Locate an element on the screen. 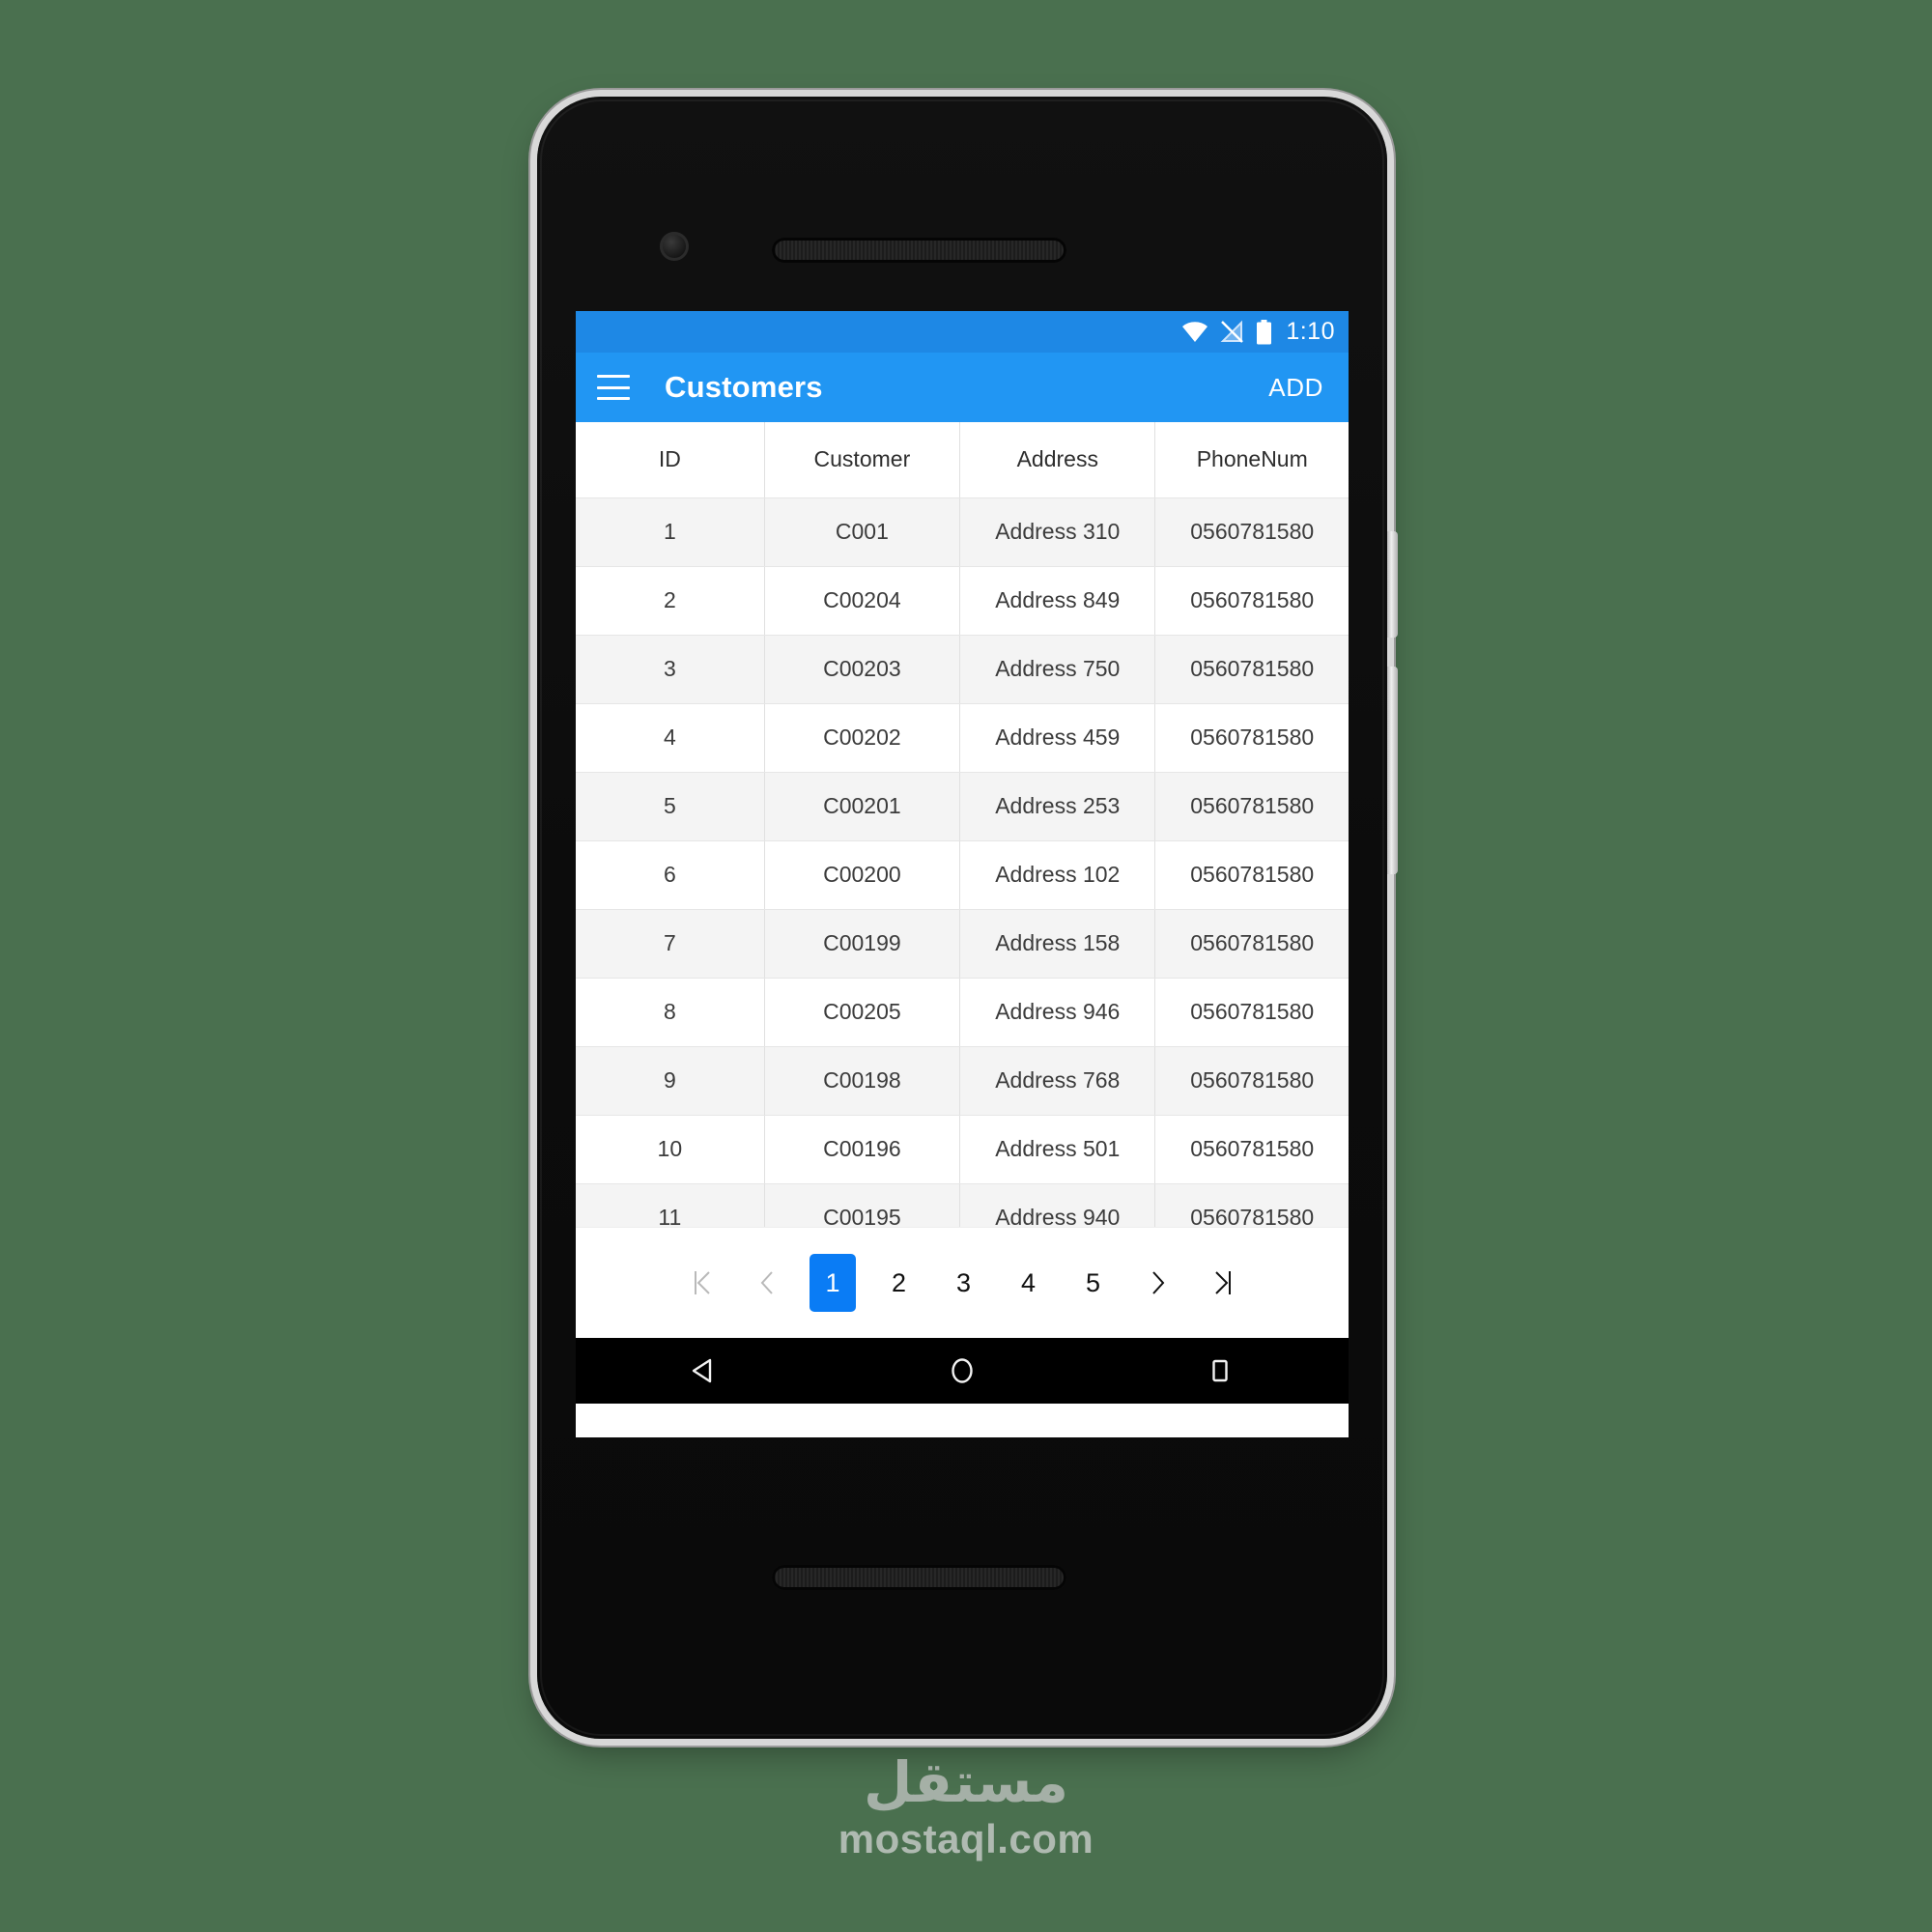  no-sim-icon is located at coordinates (1232, 332).